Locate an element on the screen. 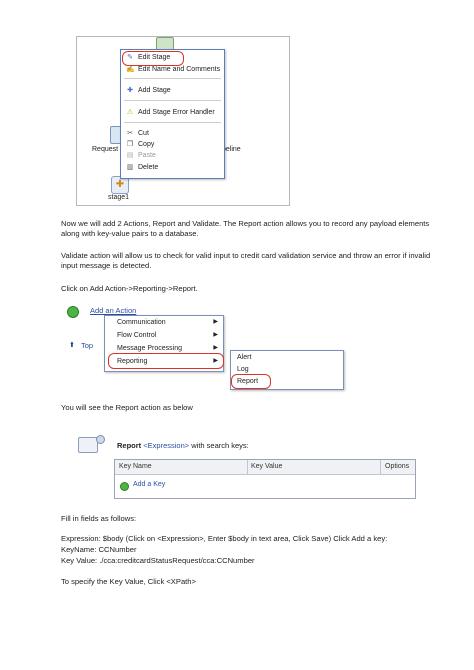 This screenshot has width=474, height=670. paragraph-fill-fields: Fill in fields as follows: is located at coordinates (99, 518).